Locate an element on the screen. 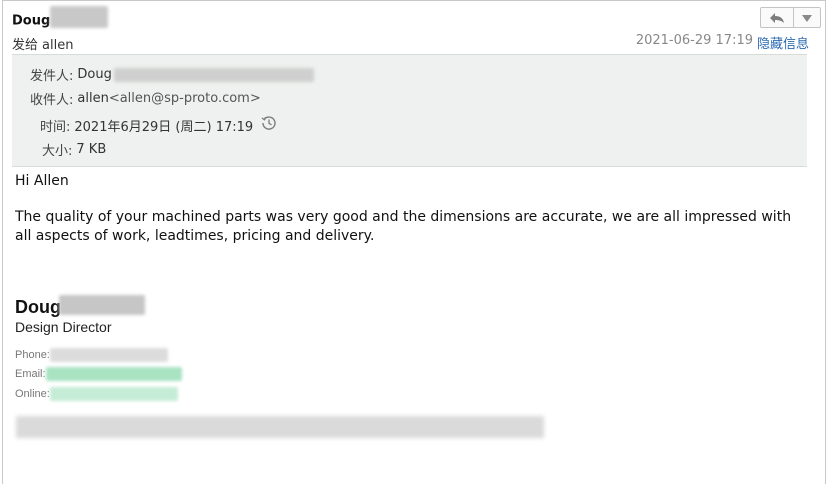  to-address: <allen@sp-proto.com> is located at coordinates (184, 98).